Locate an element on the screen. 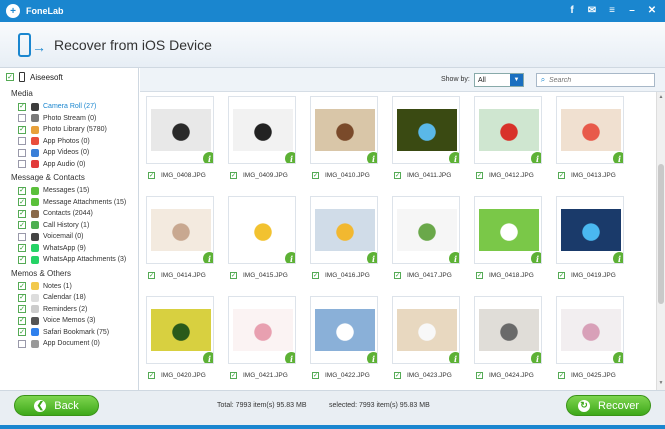 The width and height of the screenshot is (665, 429). chat-icon: ✉ is located at coordinates (592, 10).